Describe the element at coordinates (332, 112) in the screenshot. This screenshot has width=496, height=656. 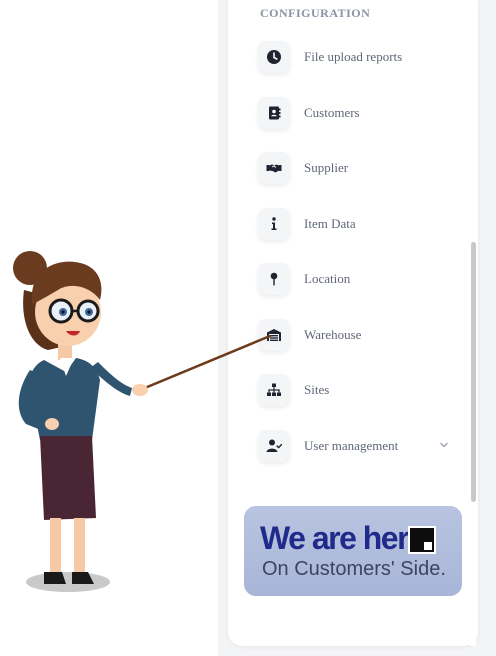
I see `sidebar-item-label: Customers` at that location.